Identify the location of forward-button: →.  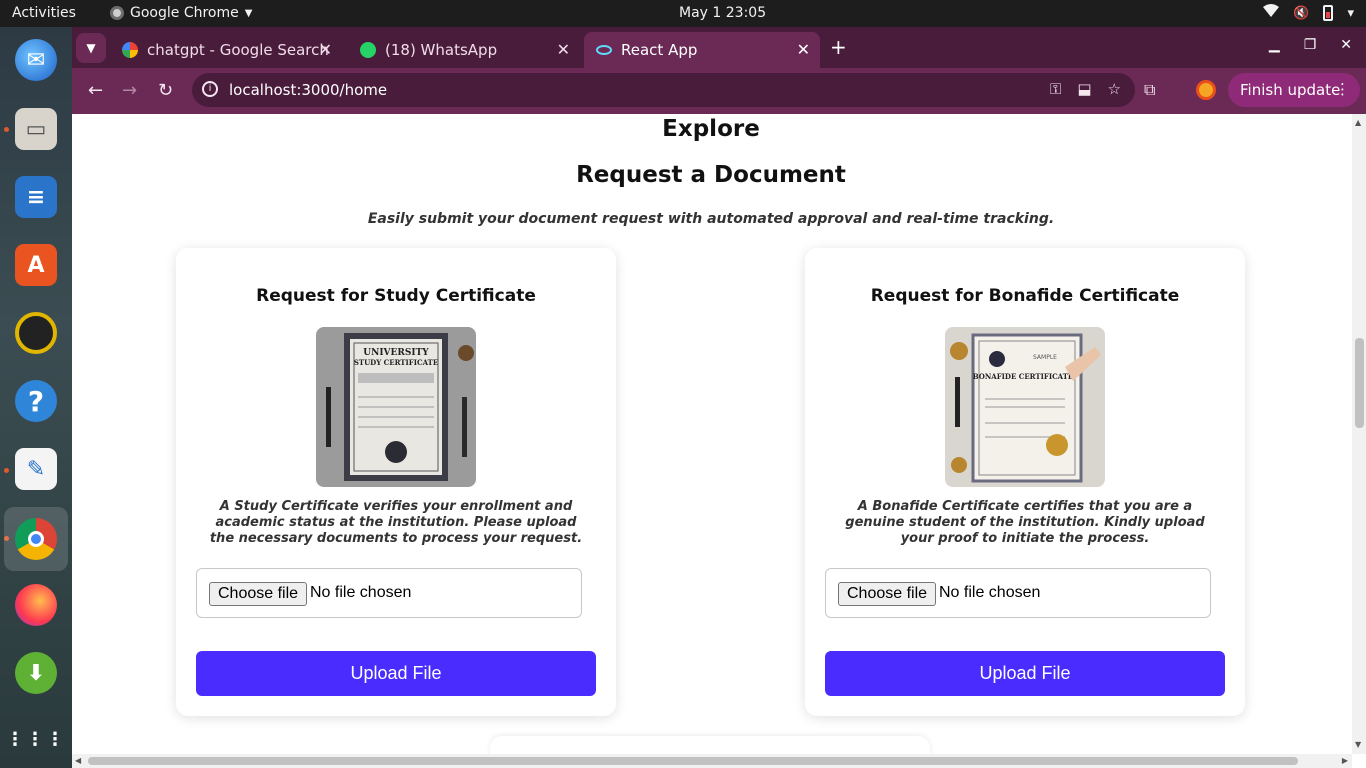
(129, 90).